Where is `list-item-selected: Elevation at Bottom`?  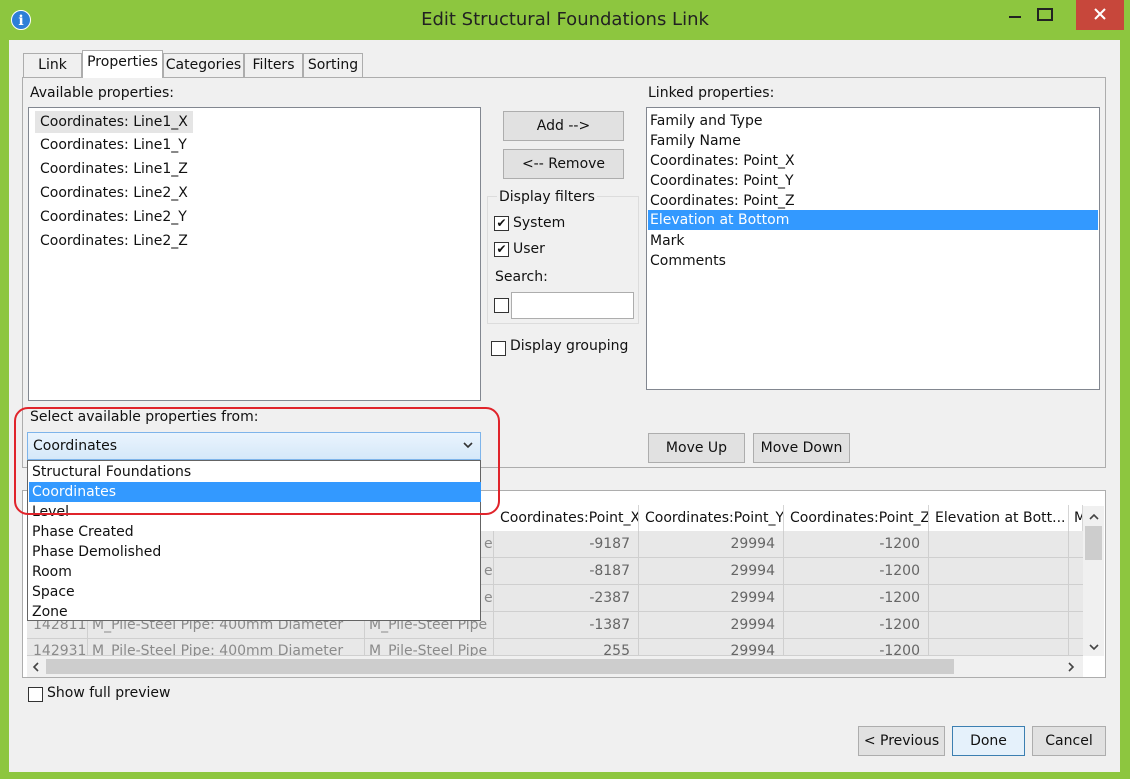 list-item-selected: Elevation at Bottom is located at coordinates (873, 220).